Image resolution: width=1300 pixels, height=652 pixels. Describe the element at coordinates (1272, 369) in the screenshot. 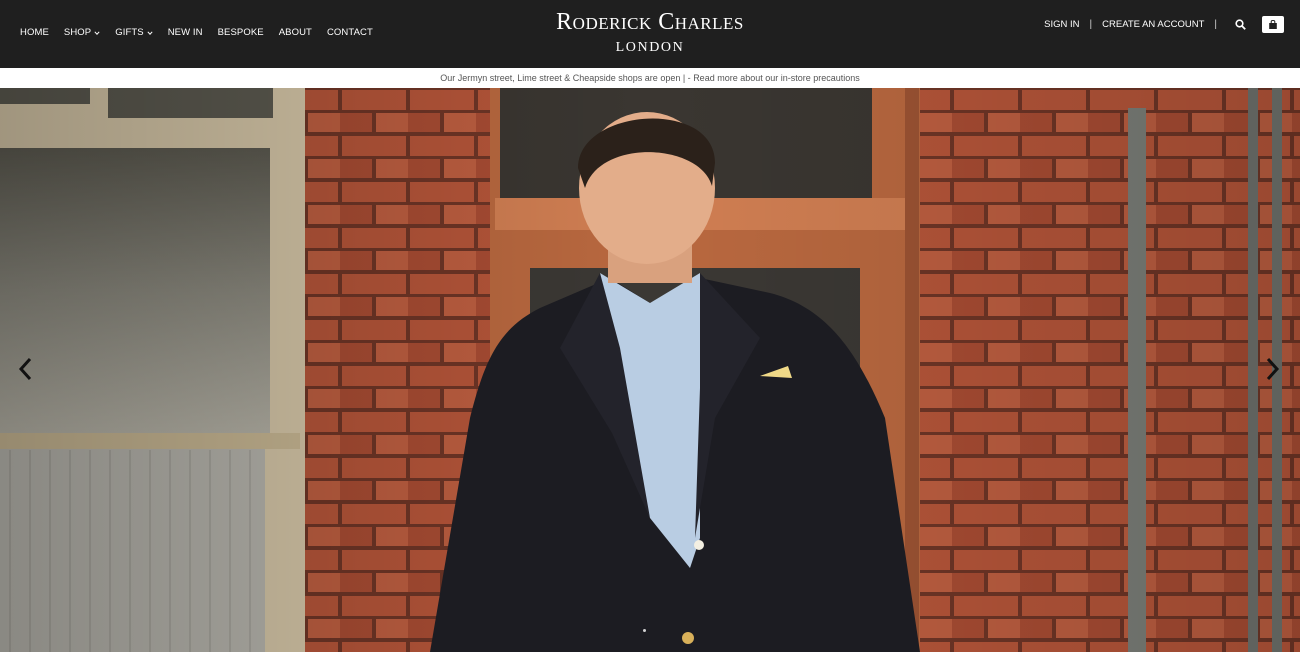

I see `chevron-right-icon` at that location.